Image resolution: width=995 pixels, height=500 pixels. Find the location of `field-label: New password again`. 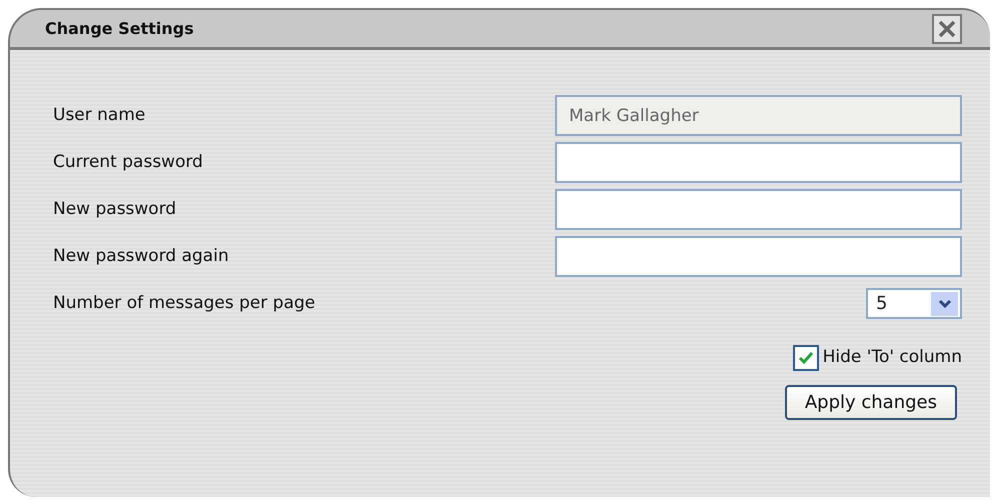

field-label: New password again is located at coordinates (141, 256).